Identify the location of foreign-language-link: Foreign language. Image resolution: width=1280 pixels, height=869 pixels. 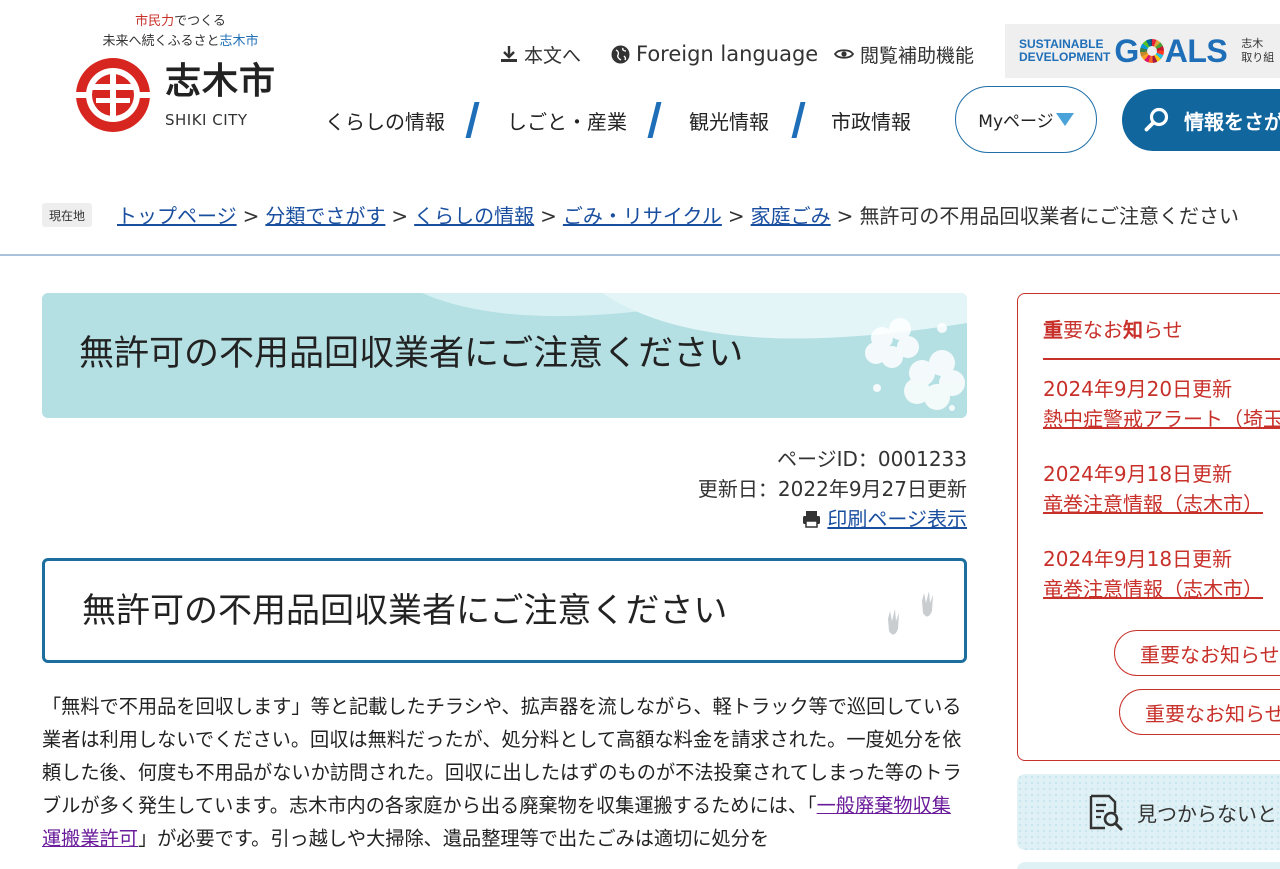
(714, 54).